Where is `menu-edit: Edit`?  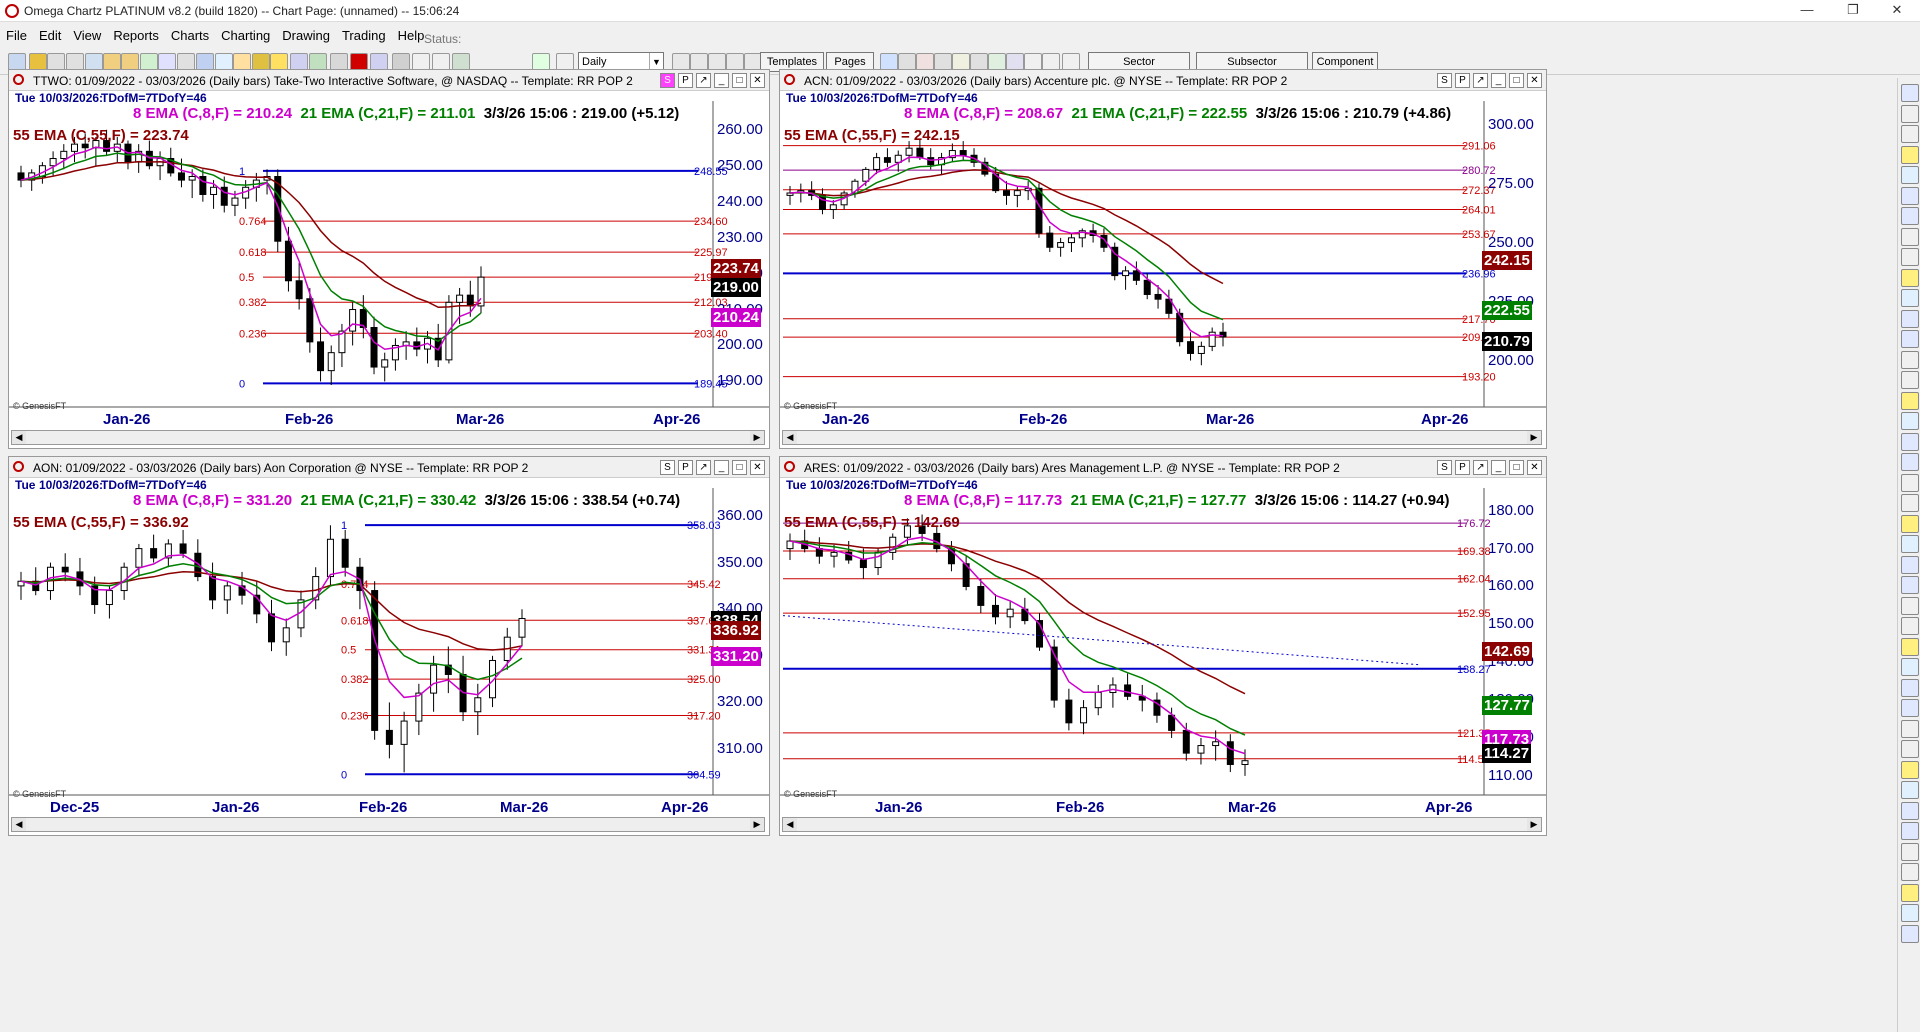 menu-edit: Edit is located at coordinates (50, 33).